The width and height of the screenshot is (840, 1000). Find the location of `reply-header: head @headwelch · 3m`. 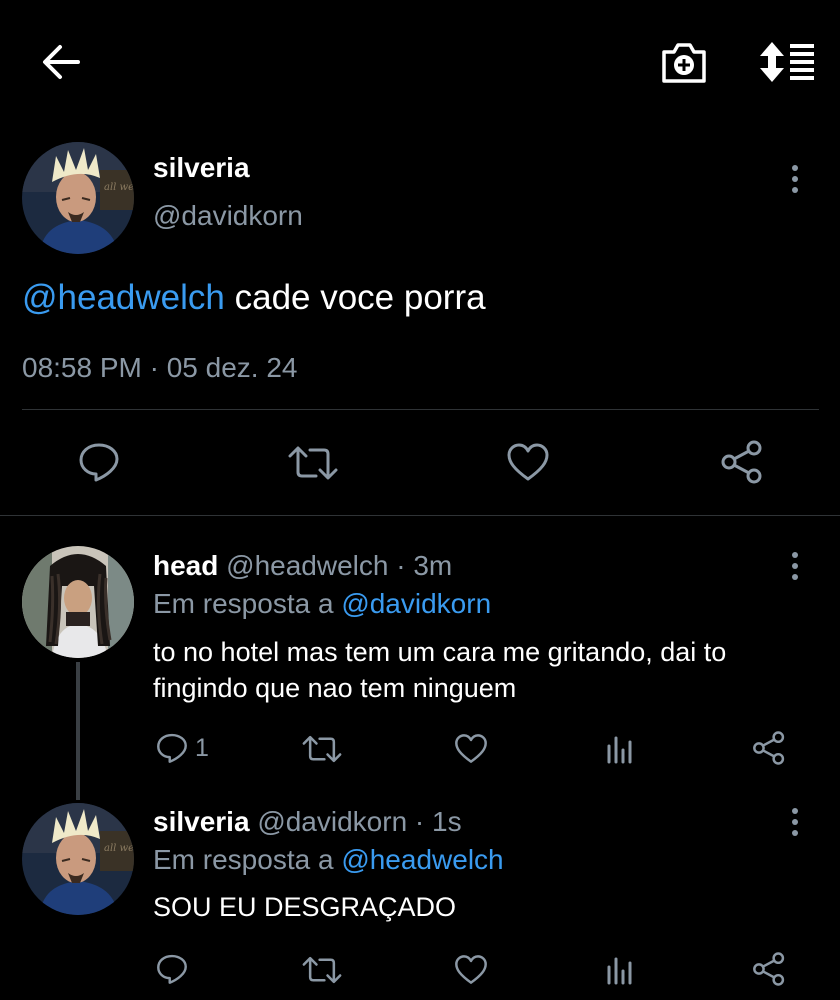

reply-header: head @headwelch · 3m is located at coordinates (302, 566).